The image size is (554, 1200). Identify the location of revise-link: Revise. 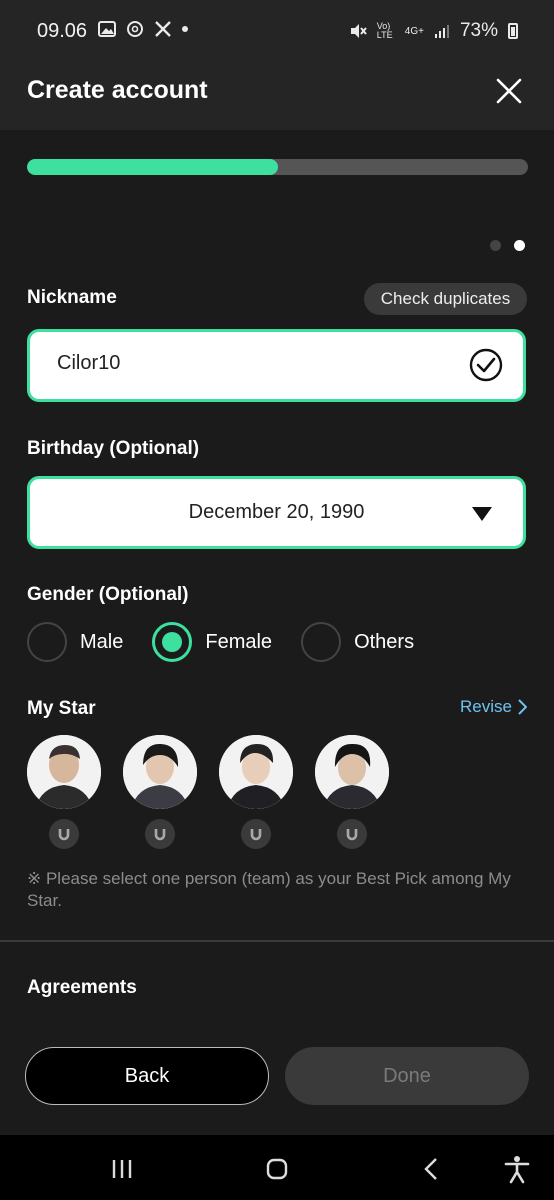
(493, 707).